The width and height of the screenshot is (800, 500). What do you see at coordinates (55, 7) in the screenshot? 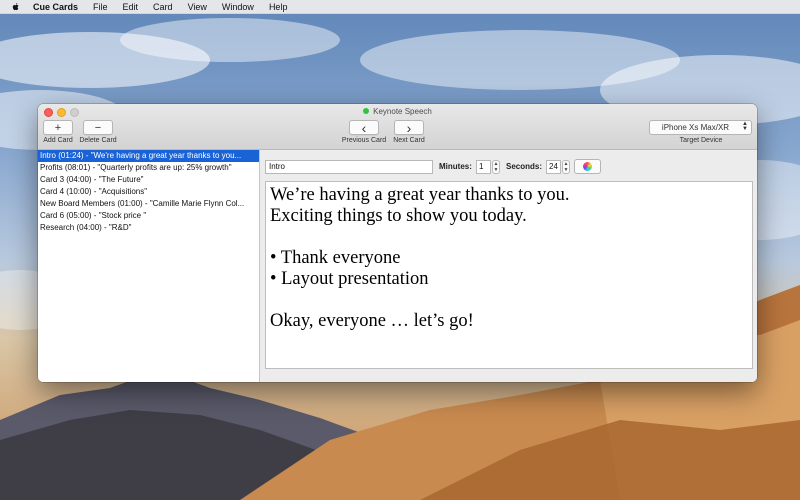
I see `menu-app-name: Cue Cards` at bounding box center [55, 7].